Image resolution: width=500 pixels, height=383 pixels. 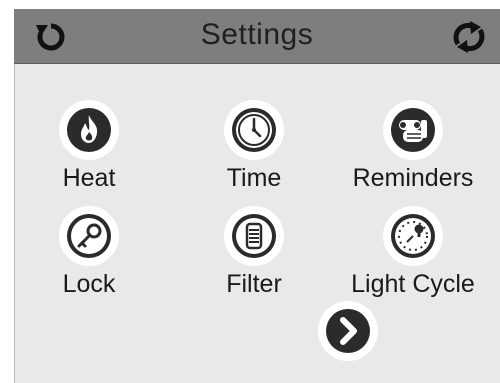 What do you see at coordinates (254, 178) in the screenshot?
I see `time-label: Time` at bounding box center [254, 178].